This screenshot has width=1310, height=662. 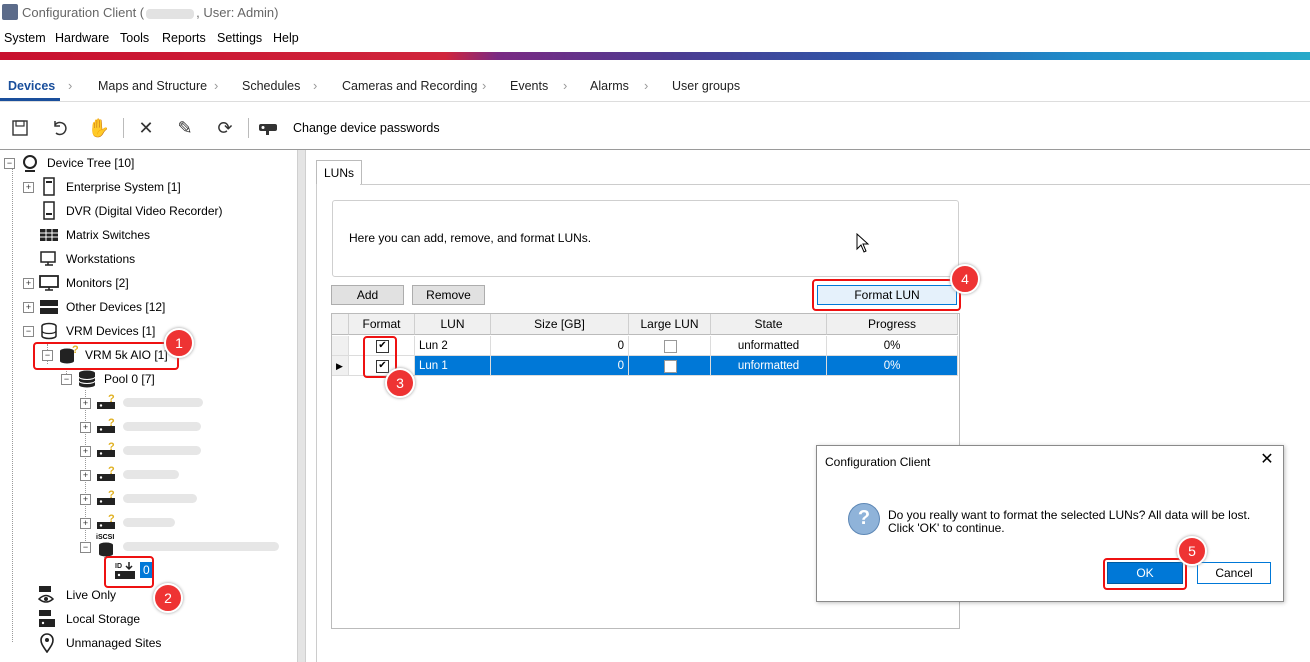 I want to click on save-icon, so click(x=20, y=128).